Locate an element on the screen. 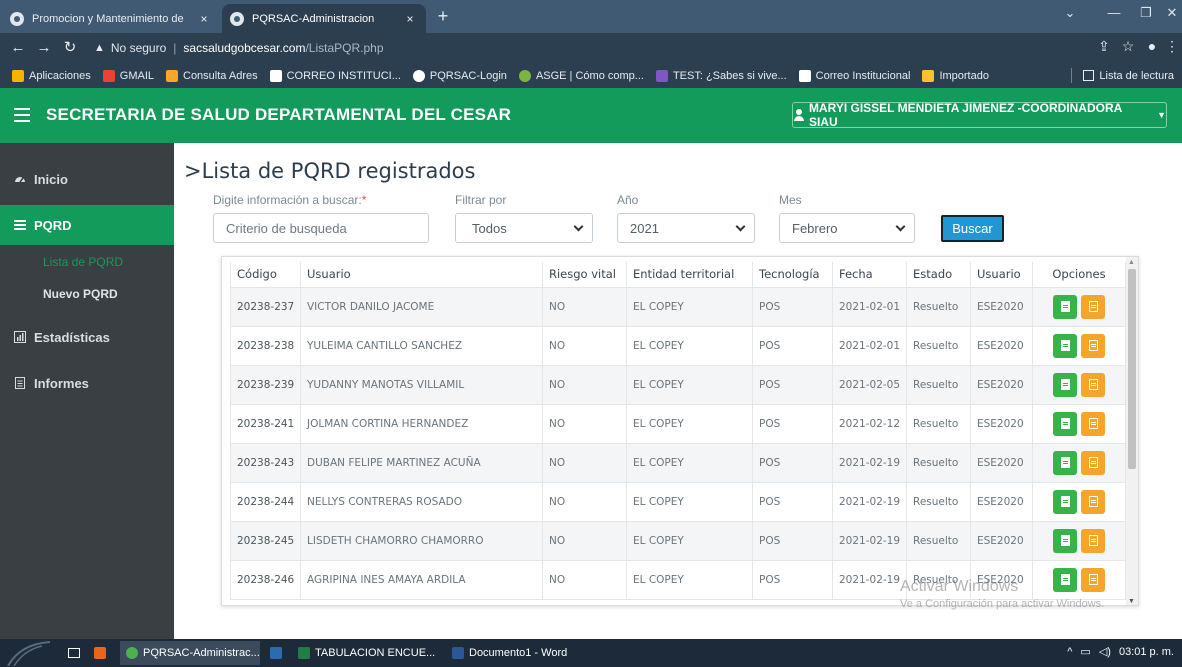 The width and height of the screenshot is (1182, 667). col-fecha: Fecha is located at coordinates (869, 275).